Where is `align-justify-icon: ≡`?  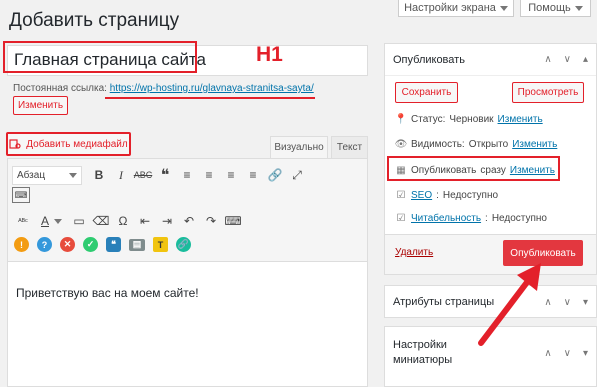
align-justify-icon: ≡ is located at coordinates (253, 175).